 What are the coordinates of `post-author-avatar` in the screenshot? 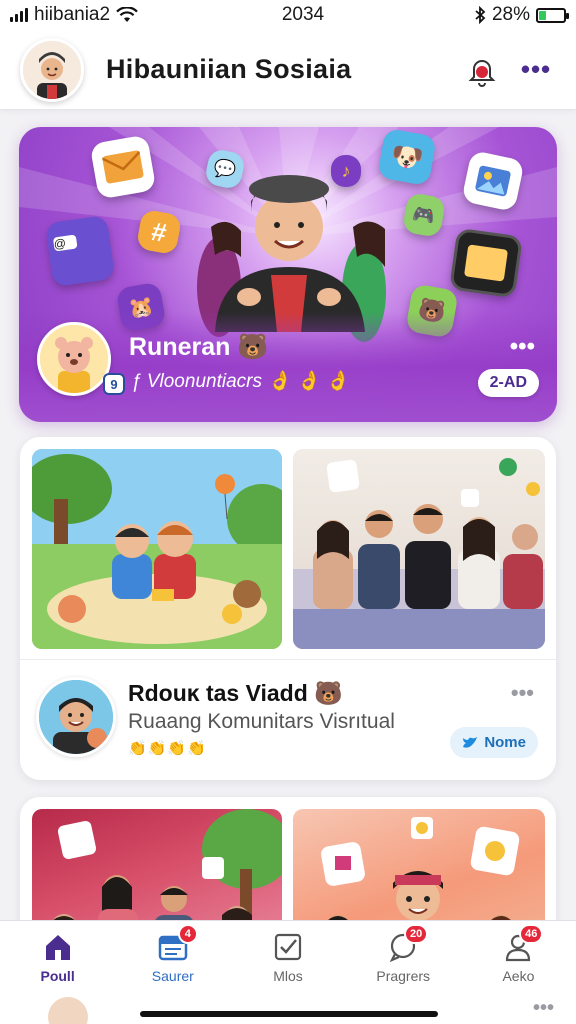 It's located at (76, 717).